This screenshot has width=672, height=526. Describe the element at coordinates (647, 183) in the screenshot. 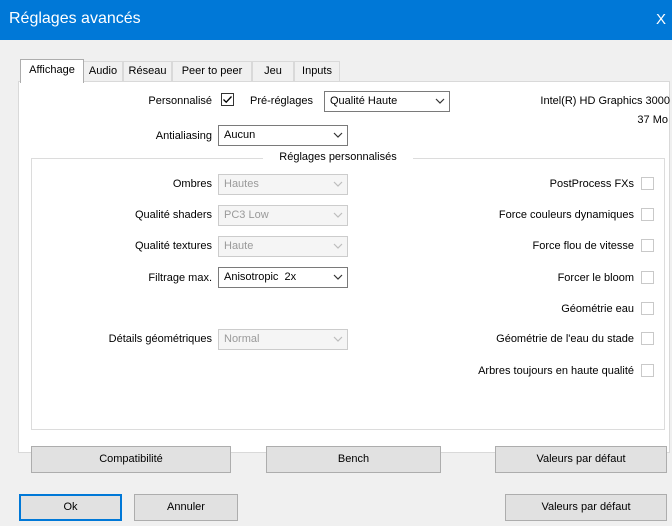

I see `postprocess-checkbox` at that location.